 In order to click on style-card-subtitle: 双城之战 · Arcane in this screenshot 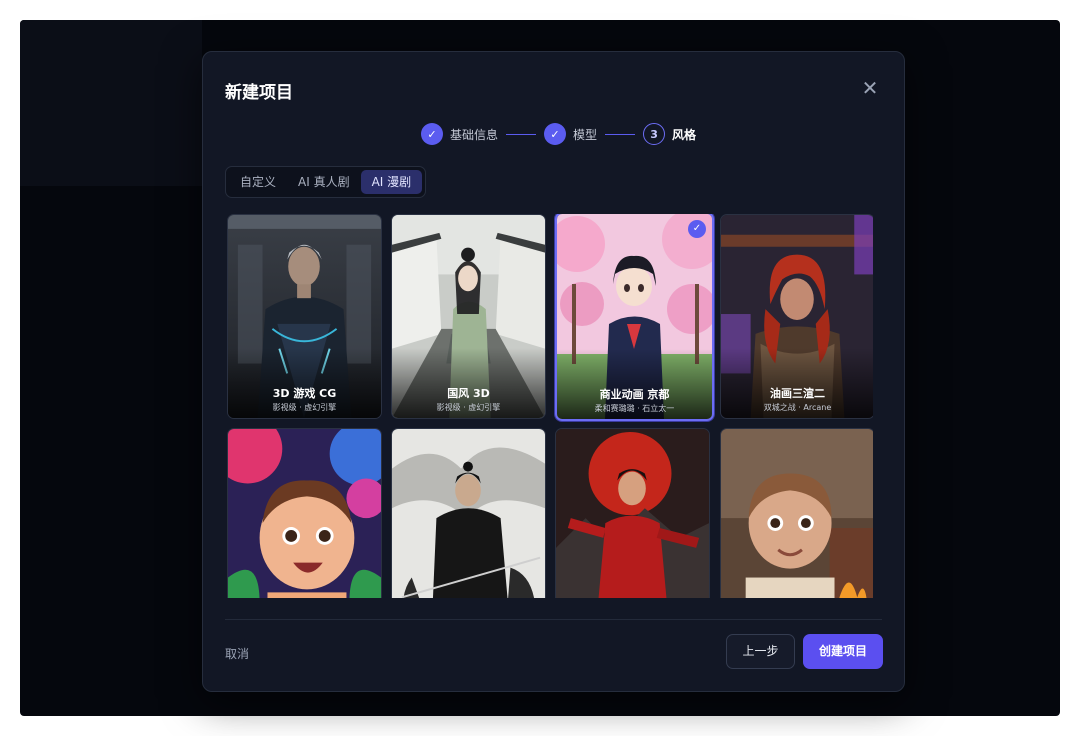, I will do `click(797, 407)`.